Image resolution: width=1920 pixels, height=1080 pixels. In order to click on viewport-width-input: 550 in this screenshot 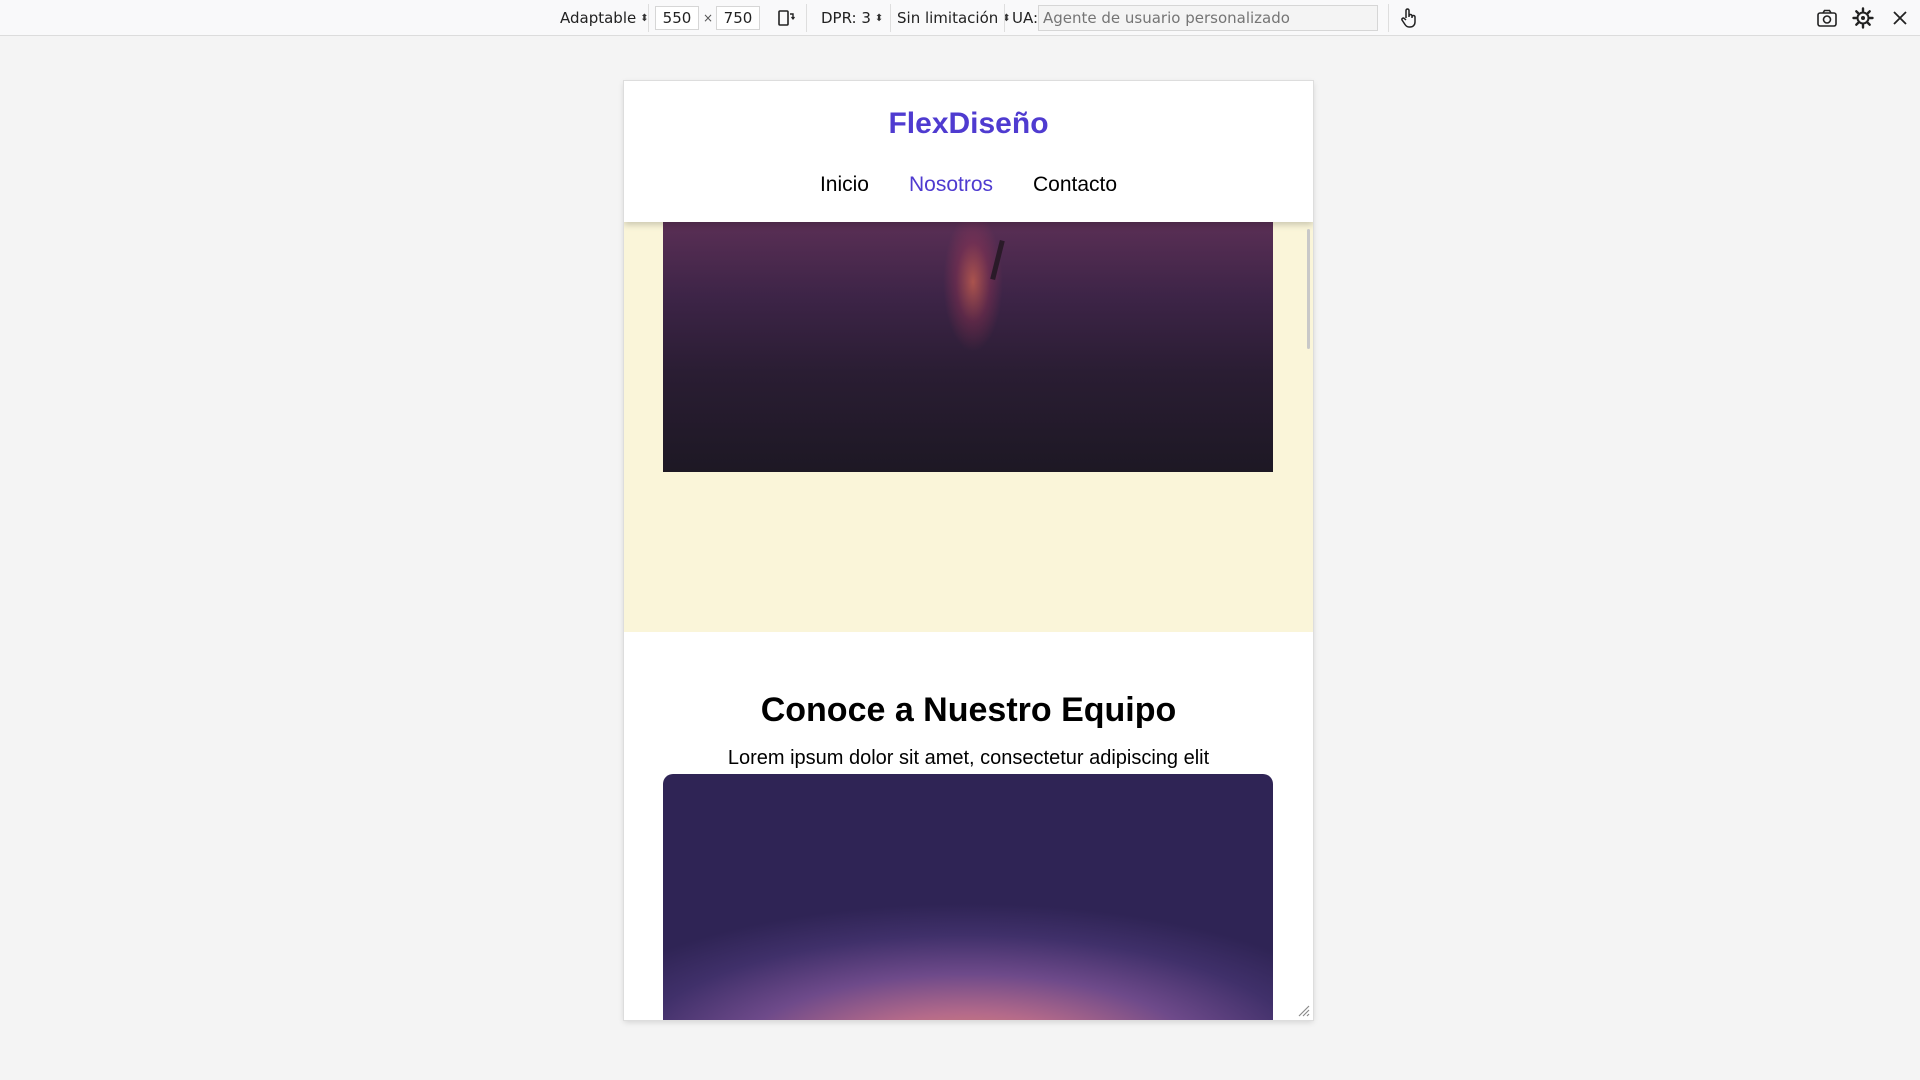, I will do `click(677, 18)`.